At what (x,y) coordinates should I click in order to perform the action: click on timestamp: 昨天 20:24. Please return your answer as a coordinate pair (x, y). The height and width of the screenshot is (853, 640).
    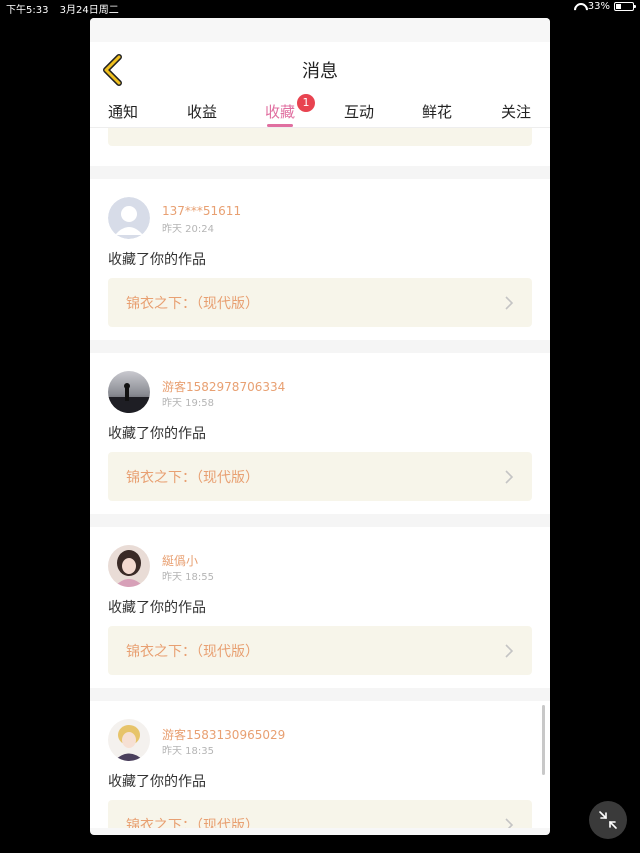
    Looking at the image, I should click on (188, 229).